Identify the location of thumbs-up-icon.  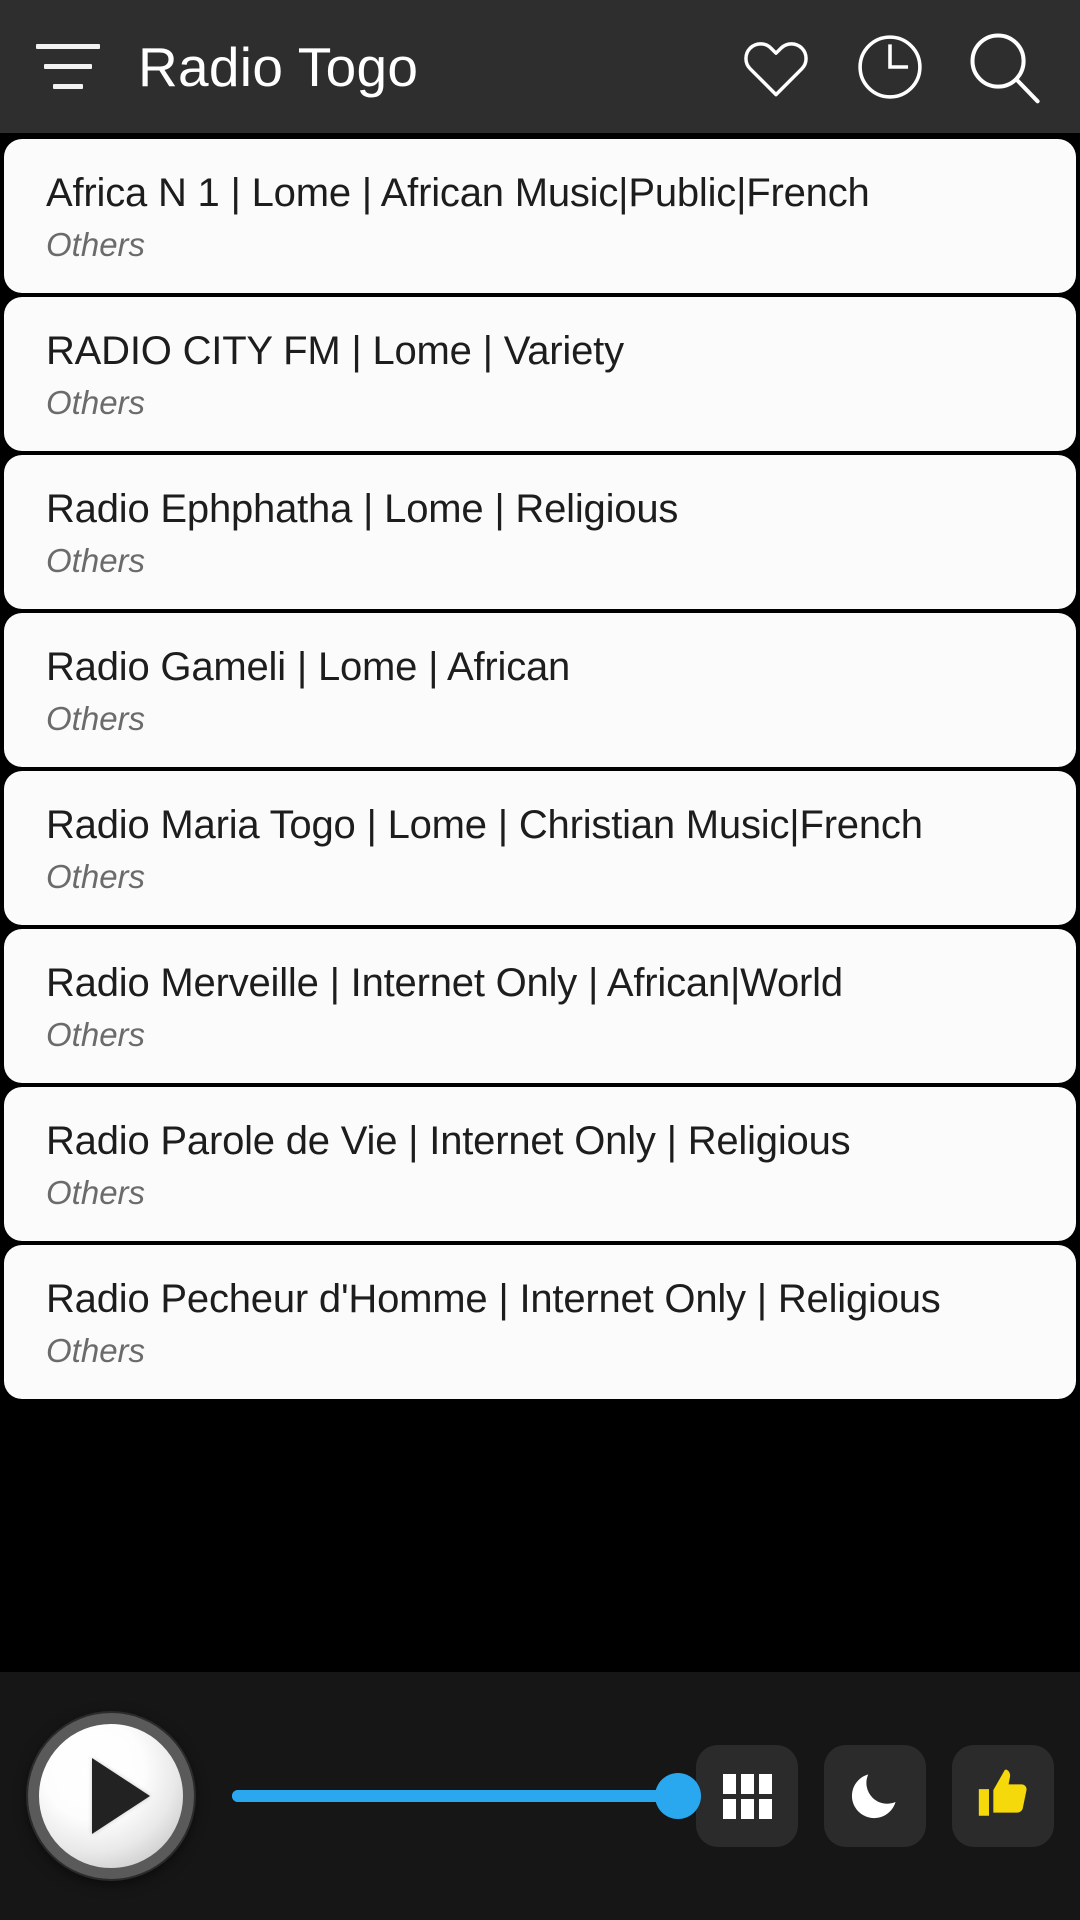
(1003, 1796).